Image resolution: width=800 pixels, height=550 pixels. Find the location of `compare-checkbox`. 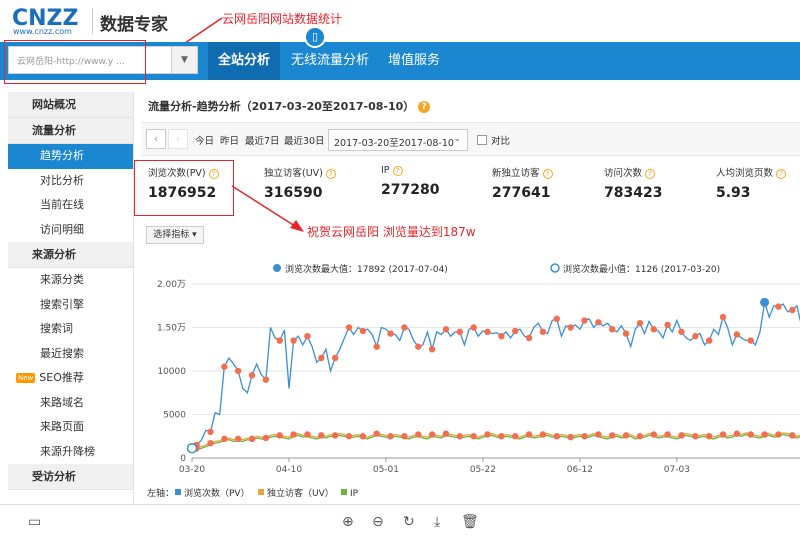

compare-checkbox is located at coordinates (482, 140).